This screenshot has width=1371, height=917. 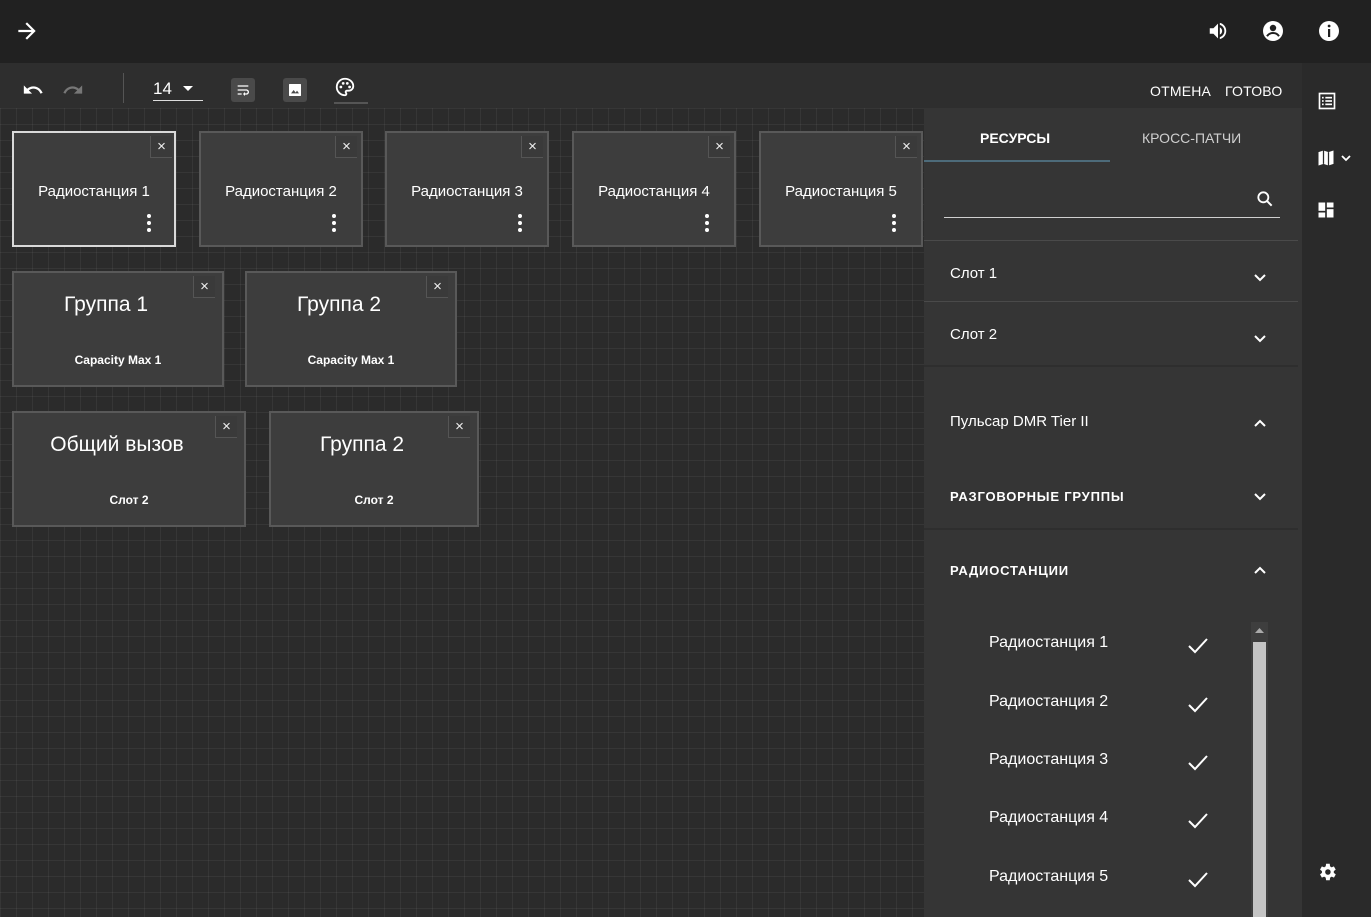 I want to click on caret-down-icon, so click(x=187, y=88).